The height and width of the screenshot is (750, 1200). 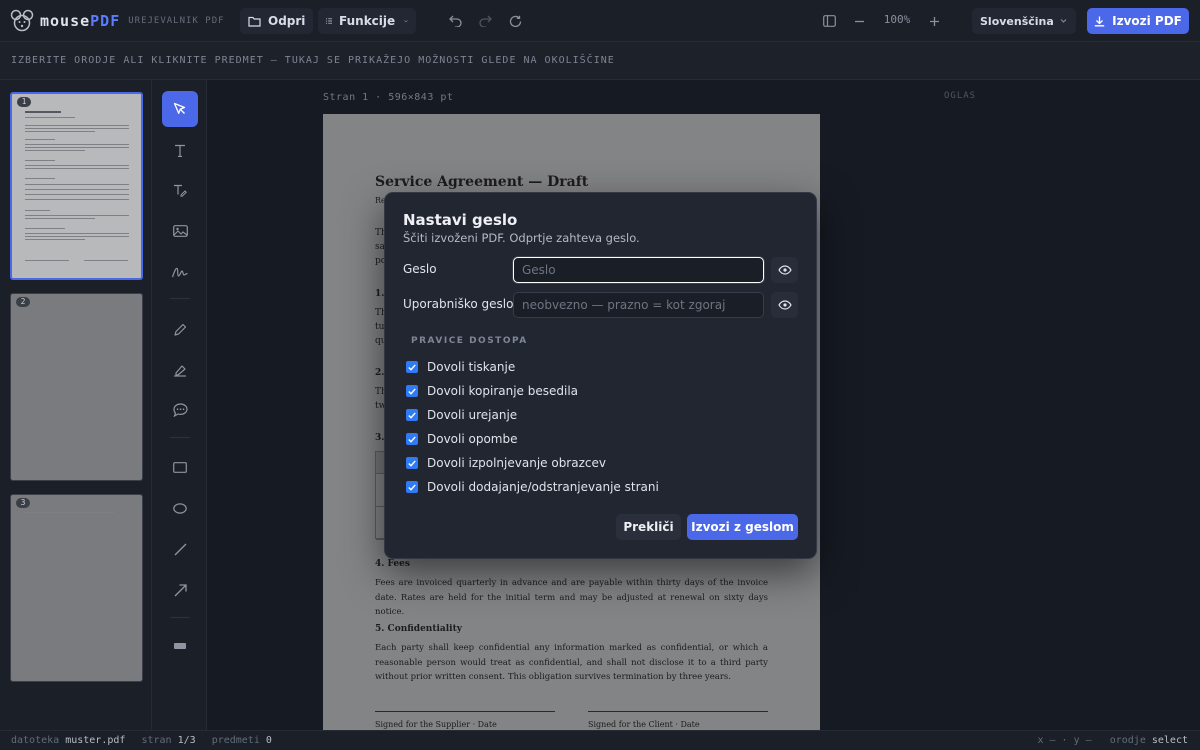 I want to click on cancel-button: Prekliči, so click(x=648, y=527).